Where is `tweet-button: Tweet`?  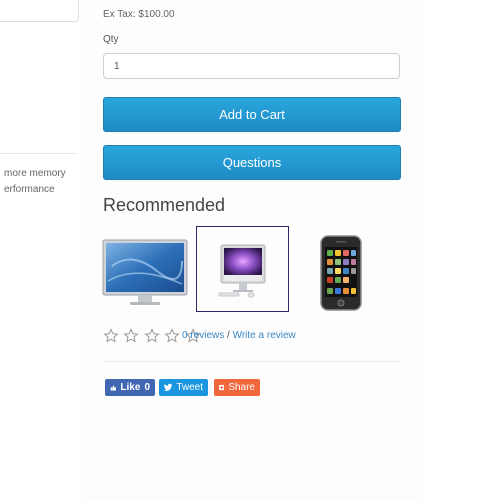
tweet-button: Tweet is located at coordinates (183, 387).